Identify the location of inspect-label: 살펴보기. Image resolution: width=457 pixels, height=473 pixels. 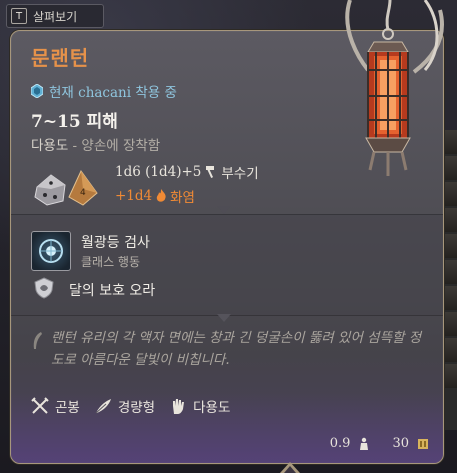
(55, 16).